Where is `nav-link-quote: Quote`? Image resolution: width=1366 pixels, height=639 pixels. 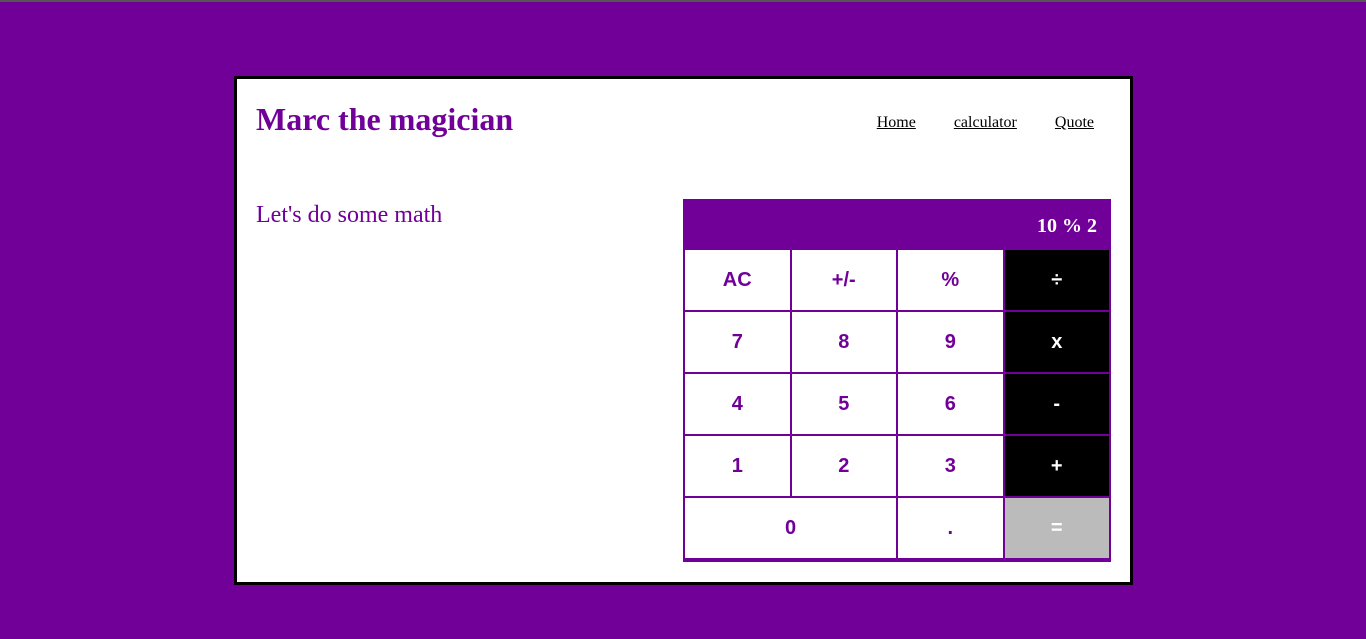
nav-link-quote: Quote is located at coordinates (1074, 123).